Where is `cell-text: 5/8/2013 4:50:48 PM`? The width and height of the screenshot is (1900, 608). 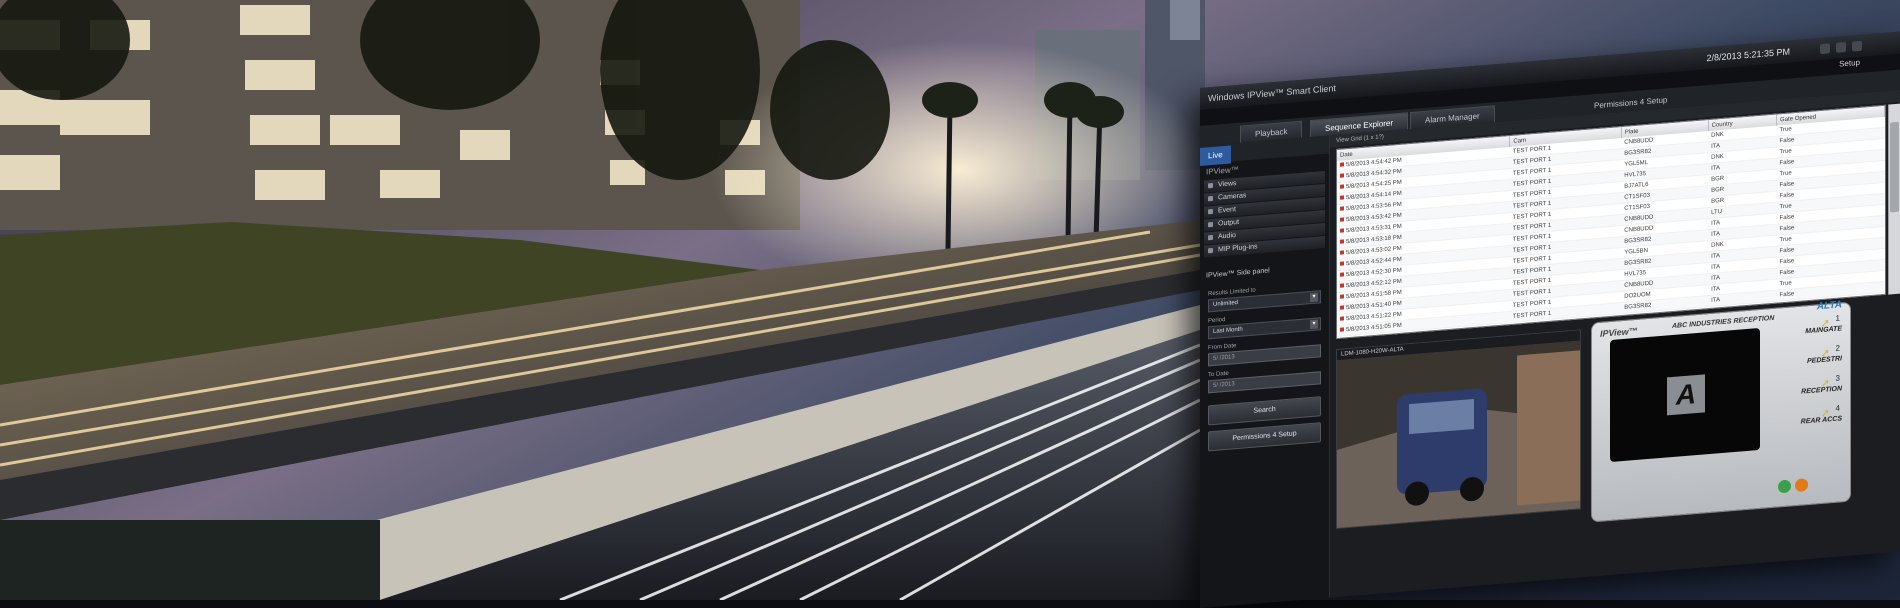
cell-text: 5/8/2013 4:50:48 PM is located at coordinates (1374, 336).